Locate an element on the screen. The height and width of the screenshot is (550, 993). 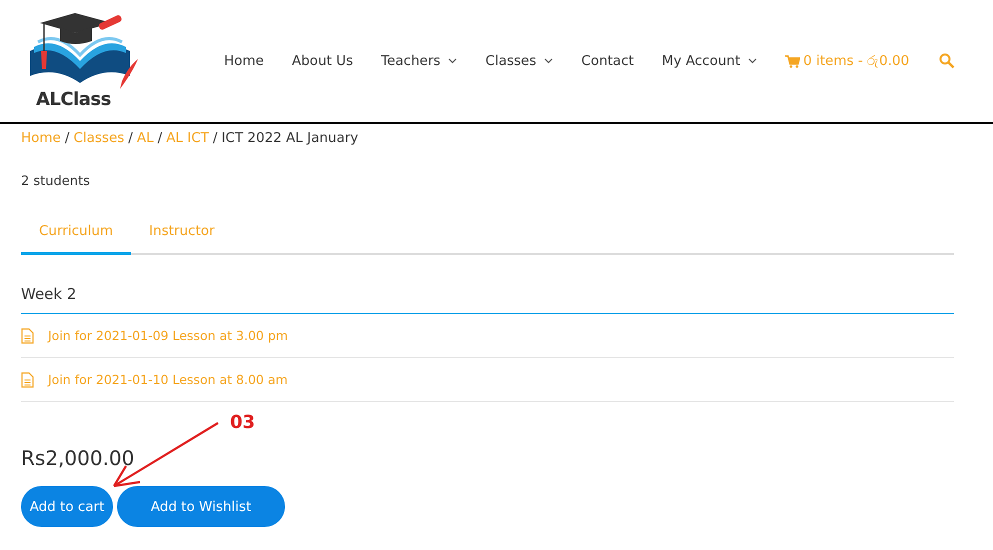
breadcrumb-current: ICT 2022 AL January is located at coordinates (289, 139).